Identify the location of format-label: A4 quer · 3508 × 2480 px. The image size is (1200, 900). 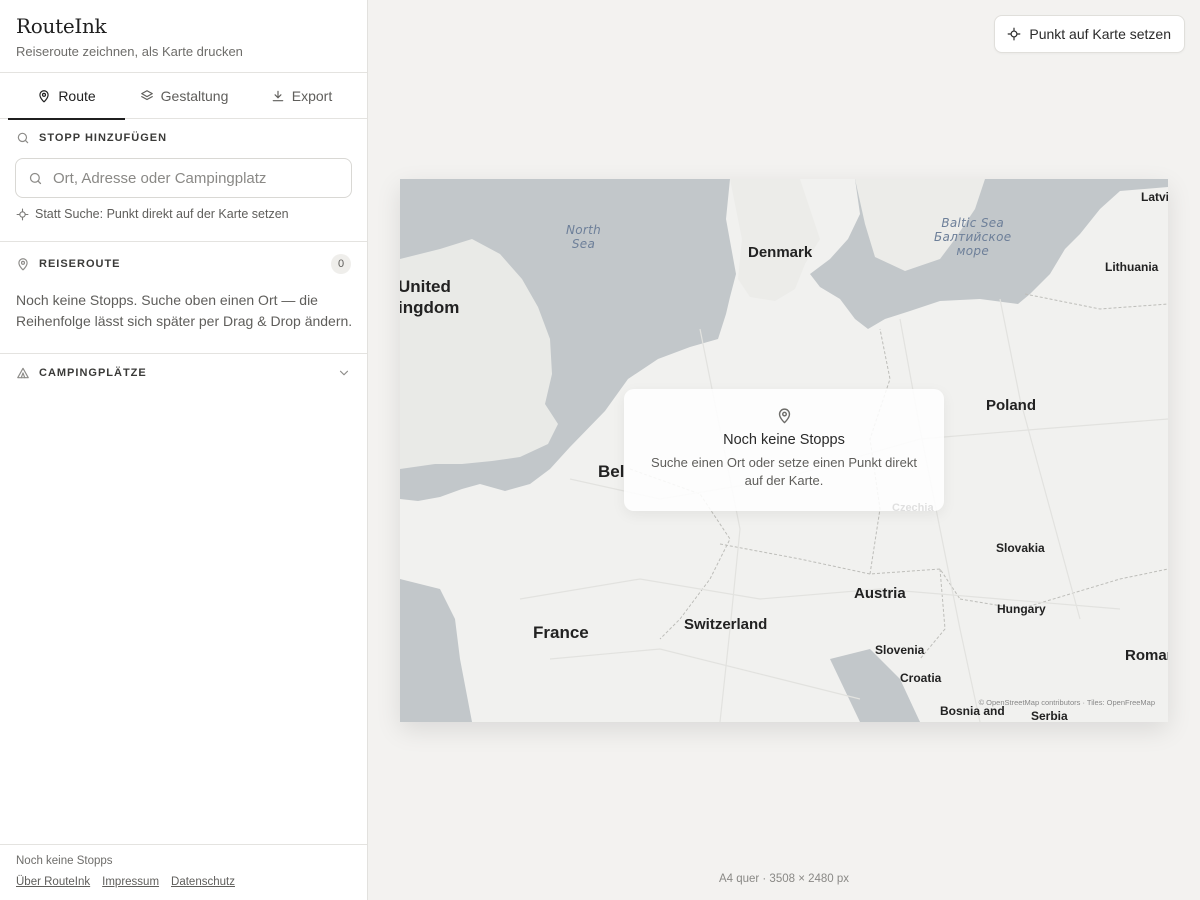
(784, 879).